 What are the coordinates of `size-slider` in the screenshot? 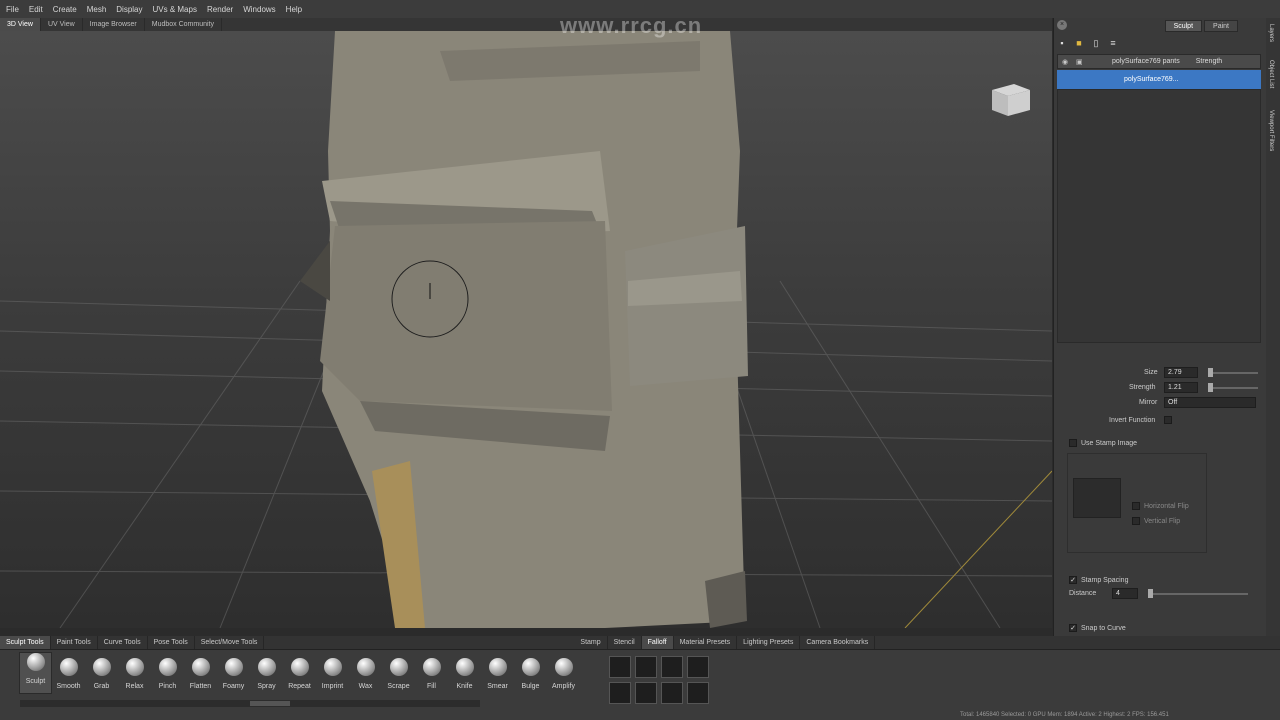 It's located at (1233, 372).